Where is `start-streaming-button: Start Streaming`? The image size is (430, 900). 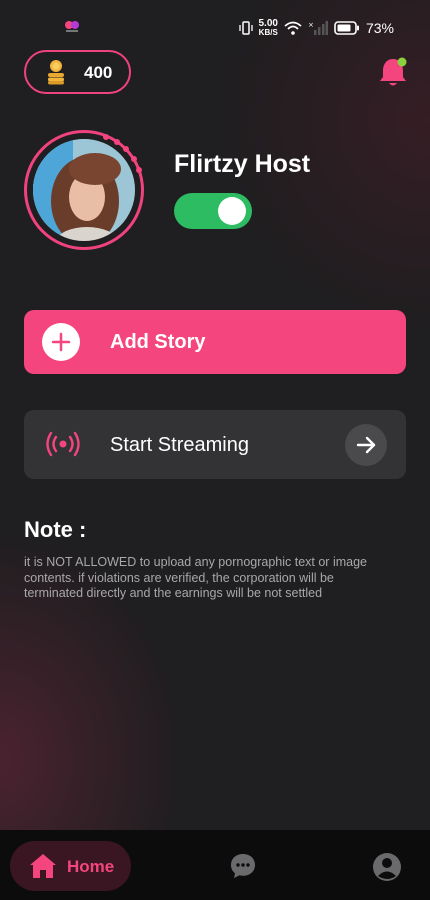 start-streaming-button: Start Streaming is located at coordinates (215, 444).